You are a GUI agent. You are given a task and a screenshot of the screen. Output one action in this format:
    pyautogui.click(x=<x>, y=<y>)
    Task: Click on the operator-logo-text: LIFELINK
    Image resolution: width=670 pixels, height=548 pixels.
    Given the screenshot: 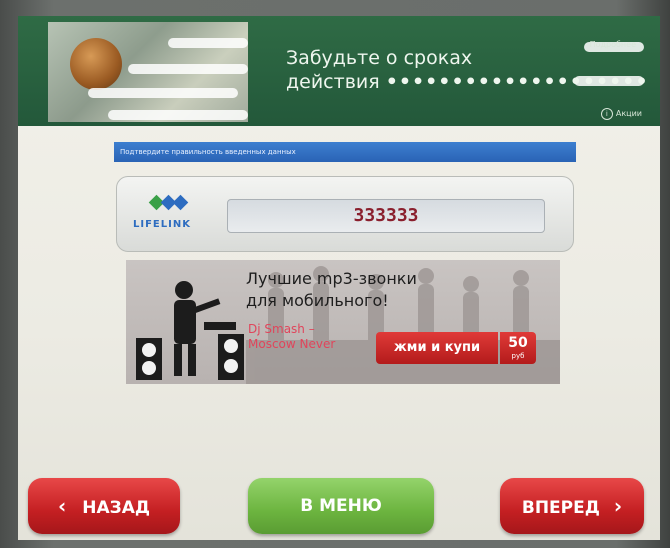 What is the action you would take?
    pyautogui.click(x=162, y=224)
    